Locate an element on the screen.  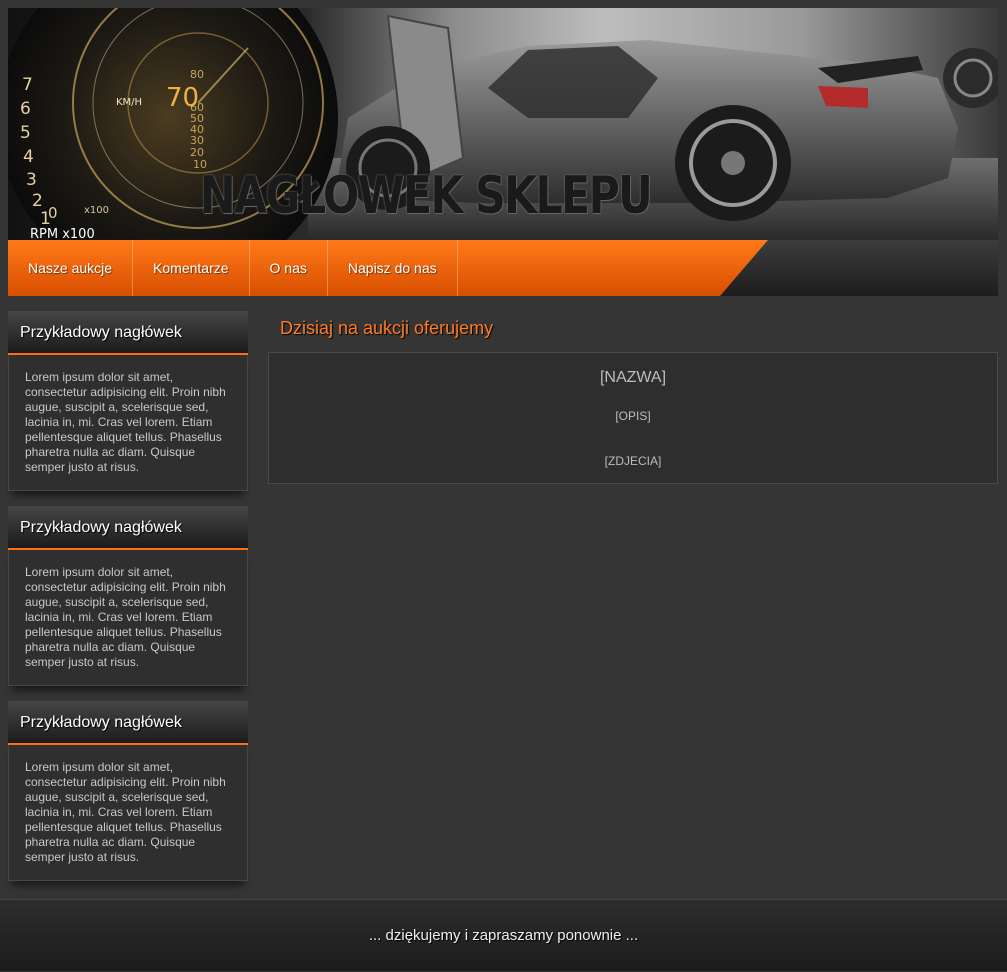
gauge-number: 6 is located at coordinates (25, 109).